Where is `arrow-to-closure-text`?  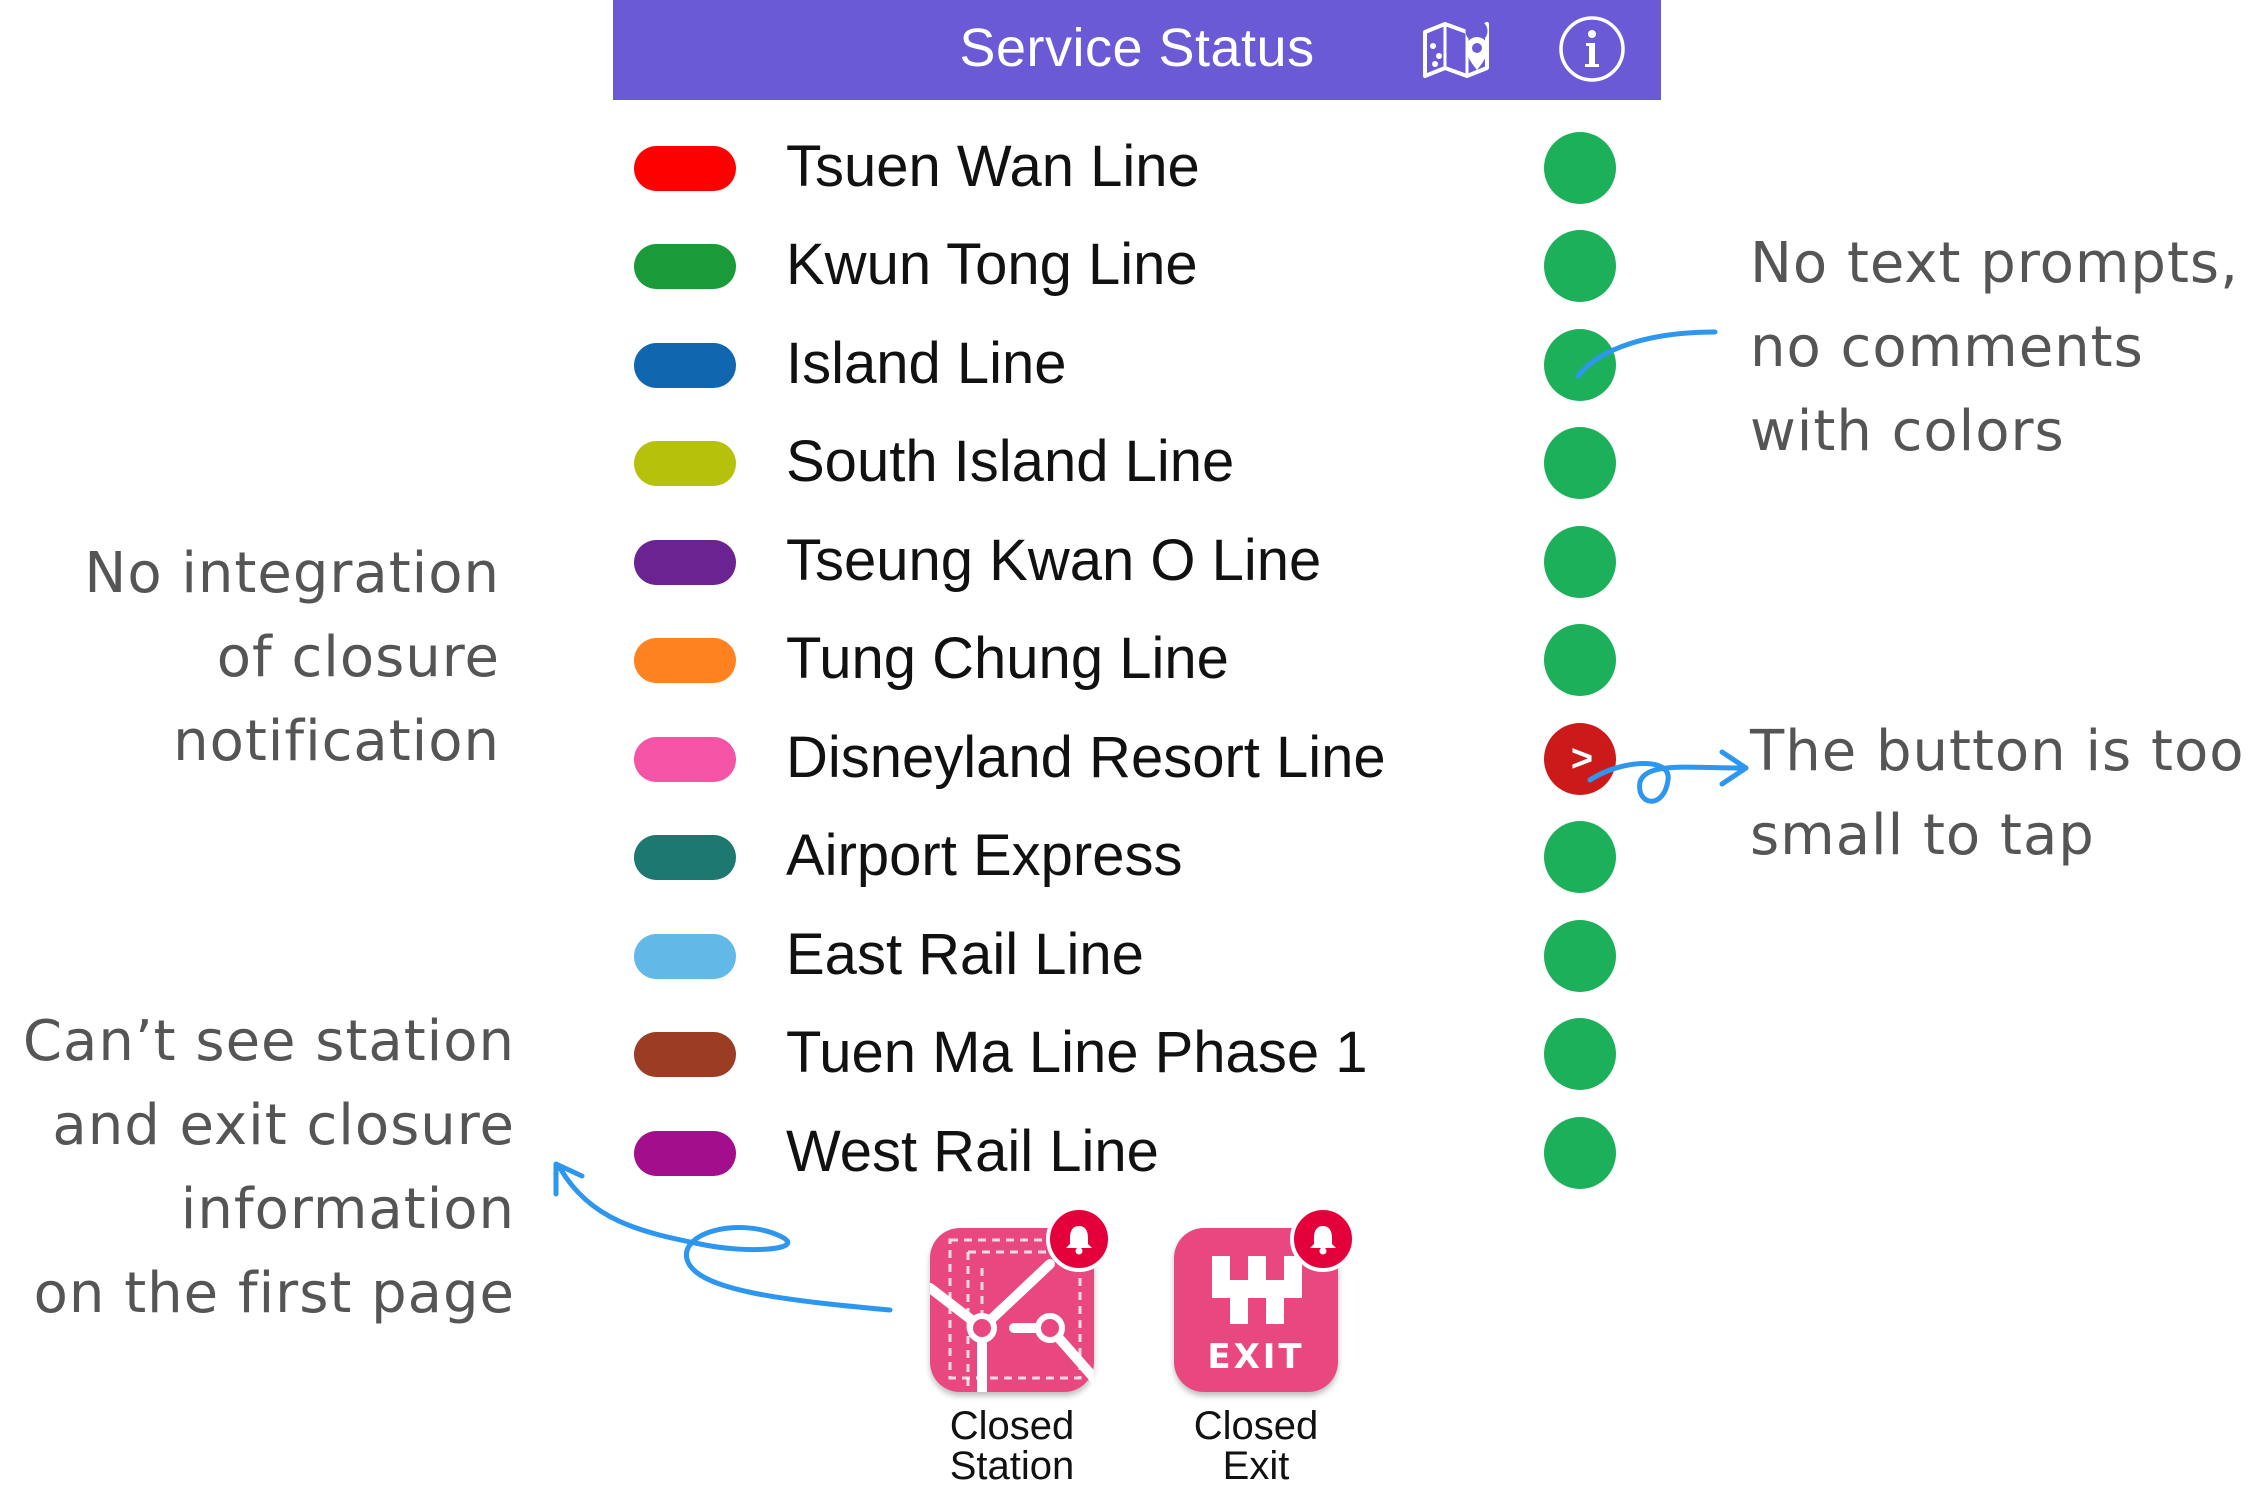 arrow-to-closure-text is located at coordinates (725, 1239).